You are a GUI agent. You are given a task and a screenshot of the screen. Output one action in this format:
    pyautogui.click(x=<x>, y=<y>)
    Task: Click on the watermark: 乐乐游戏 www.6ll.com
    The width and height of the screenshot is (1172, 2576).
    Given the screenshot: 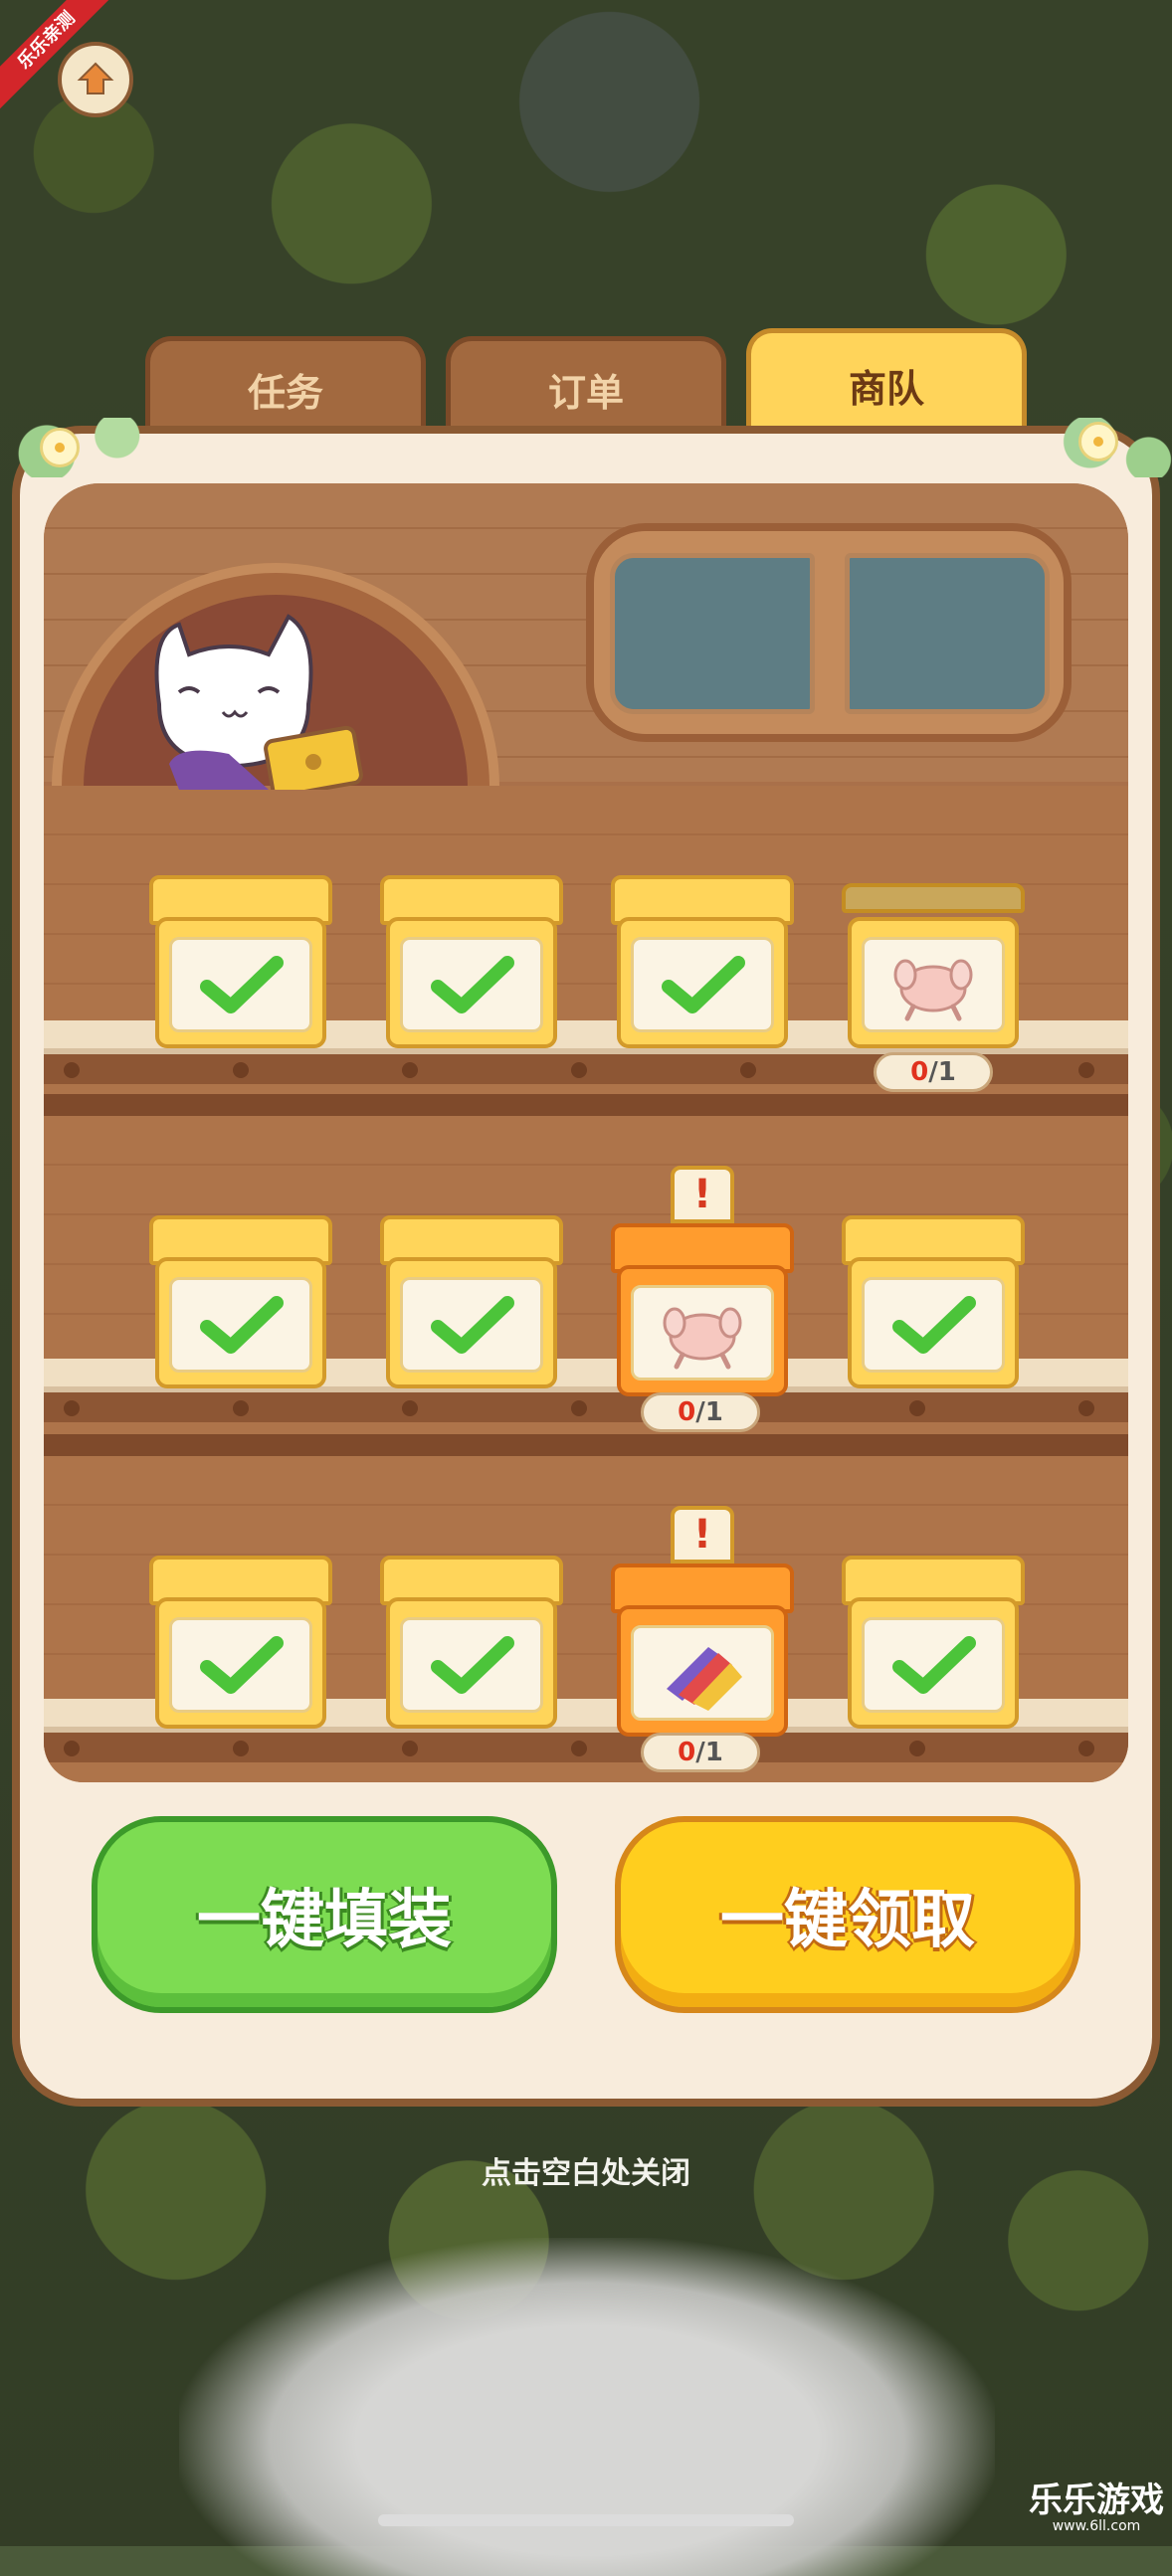 What is the action you would take?
    pyautogui.click(x=1096, y=2507)
    